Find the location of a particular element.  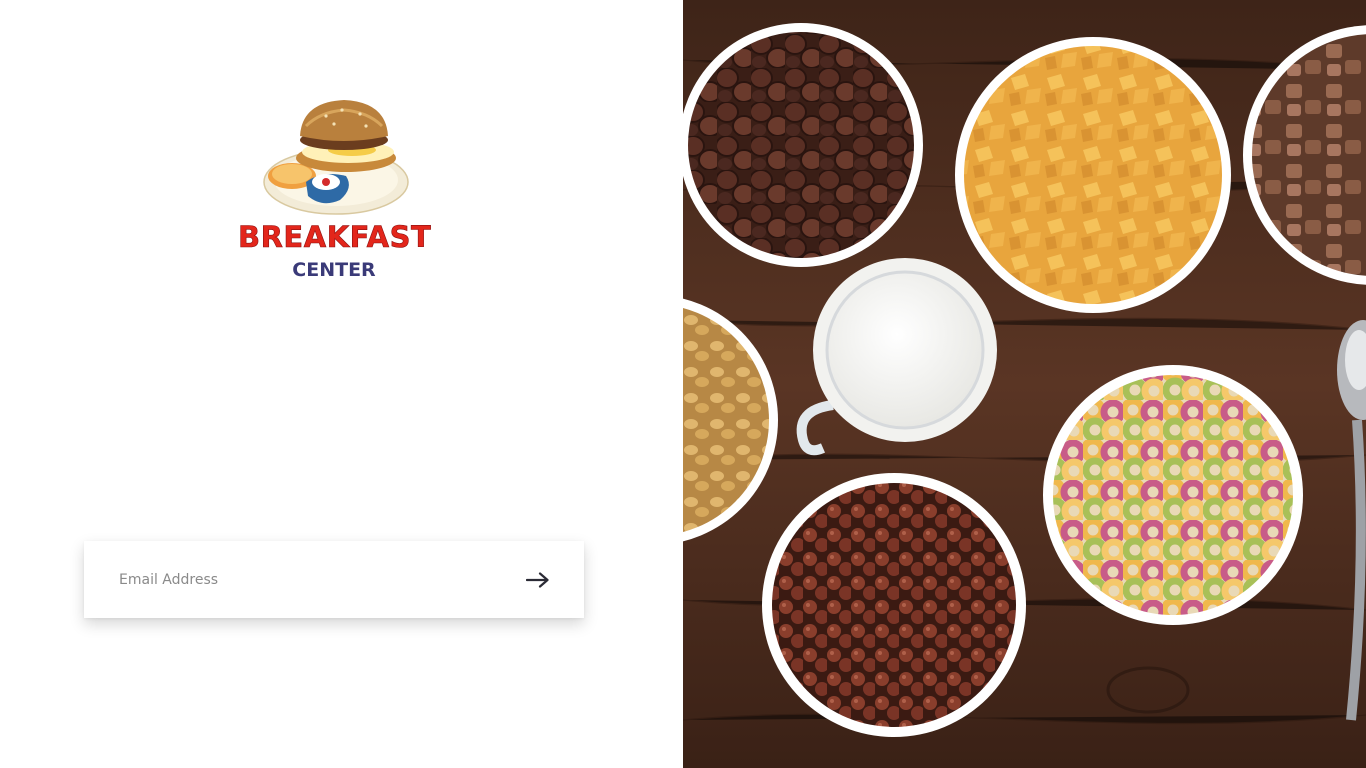

brand-subtitle: CENTER is located at coordinates (334, 270).